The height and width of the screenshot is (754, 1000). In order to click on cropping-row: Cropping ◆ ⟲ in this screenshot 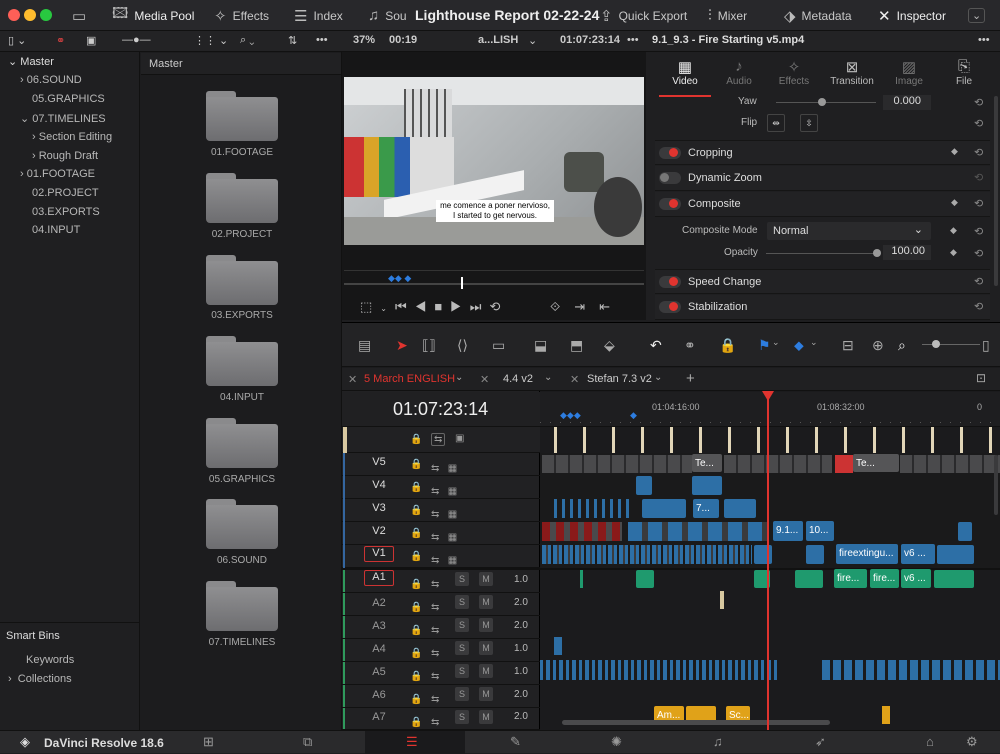, I will do `click(822, 152)`.